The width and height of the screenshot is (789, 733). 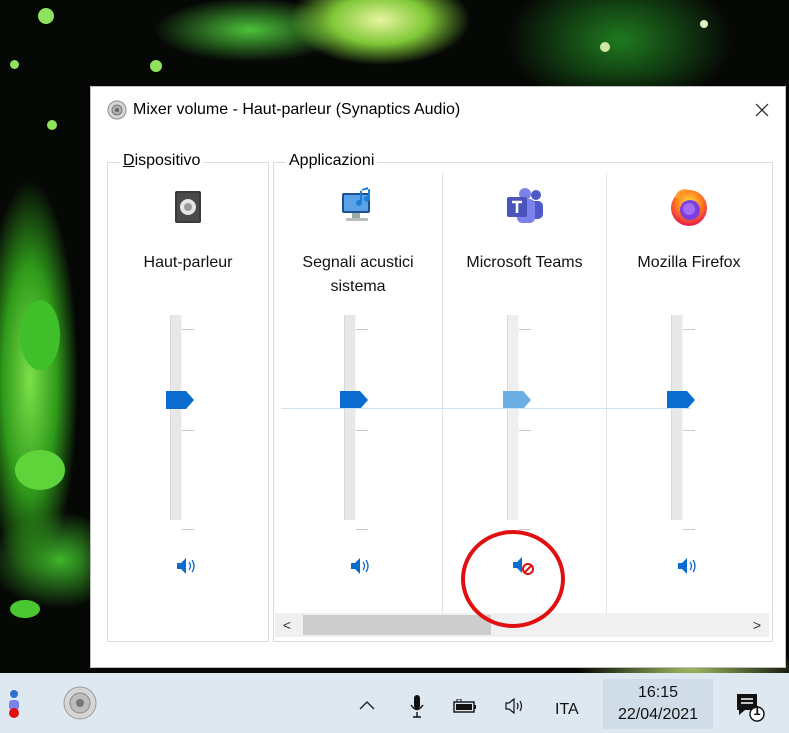 I want to click on notification-center-button: 1, so click(x=750, y=705).